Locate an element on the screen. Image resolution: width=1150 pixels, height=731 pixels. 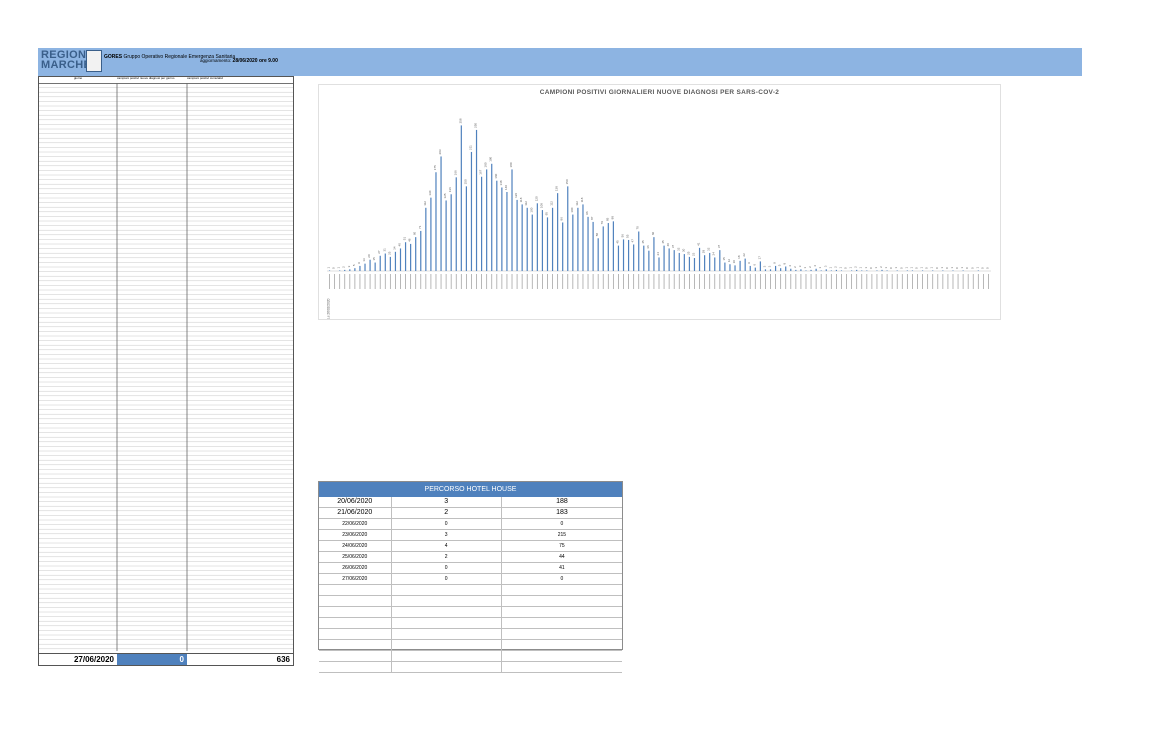
hotel-table-title: PERCORSO HOTEL HOUSE is located at coordinates (470, 489).